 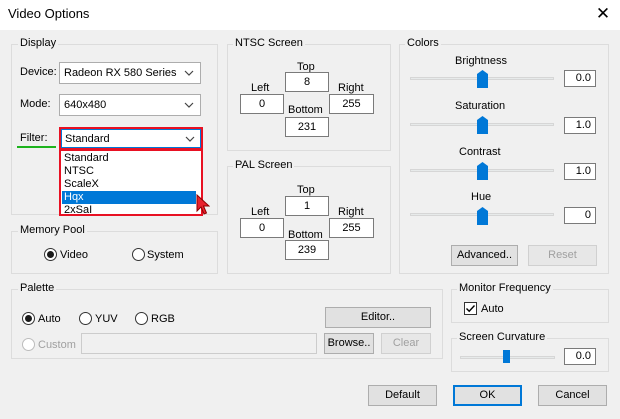 I want to click on contrast-slider-thumb, so click(x=482, y=171).